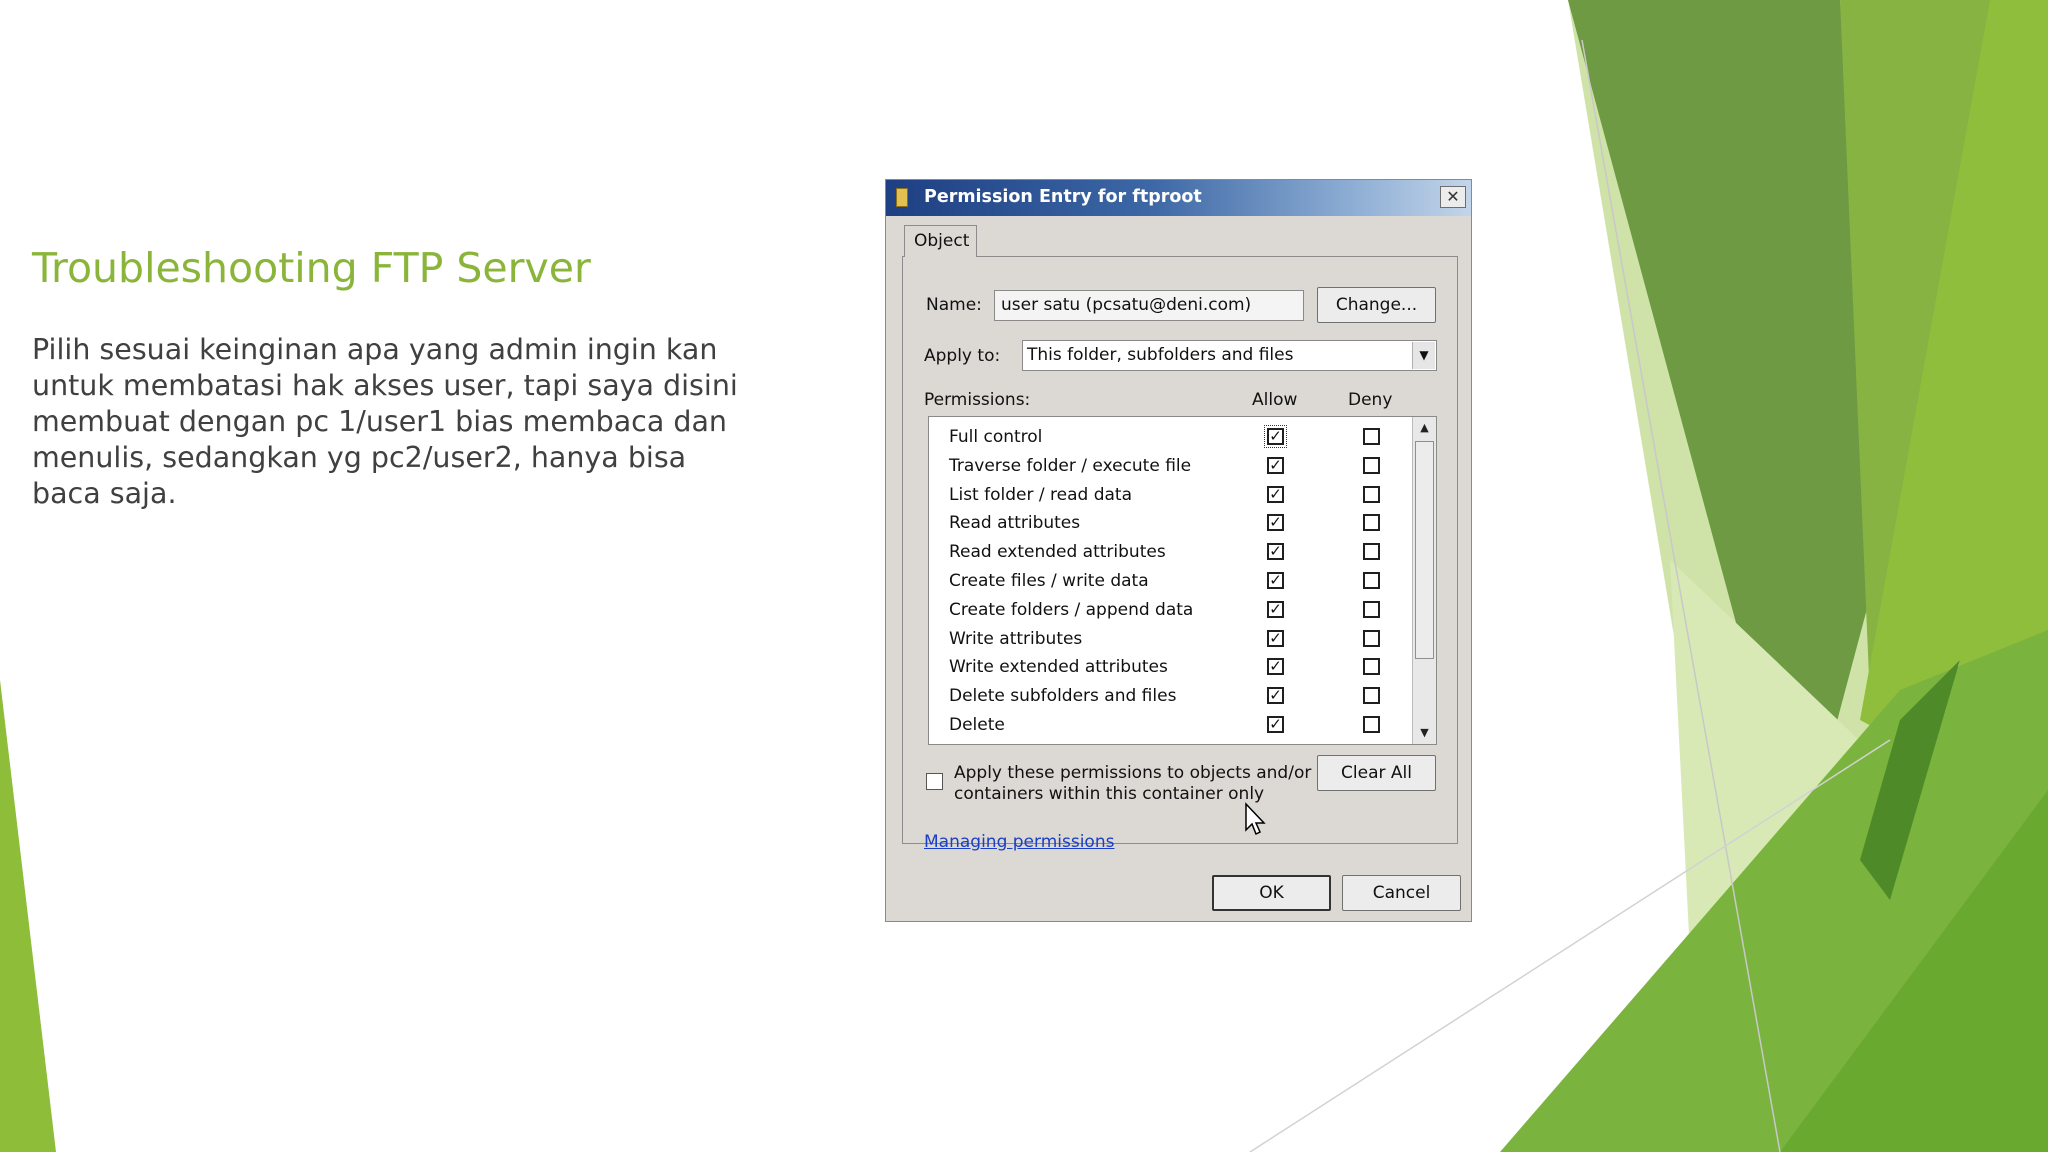  What do you see at coordinates (977, 400) in the screenshot?
I see `permissions-label: Permissions:` at bounding box center [977, 400].